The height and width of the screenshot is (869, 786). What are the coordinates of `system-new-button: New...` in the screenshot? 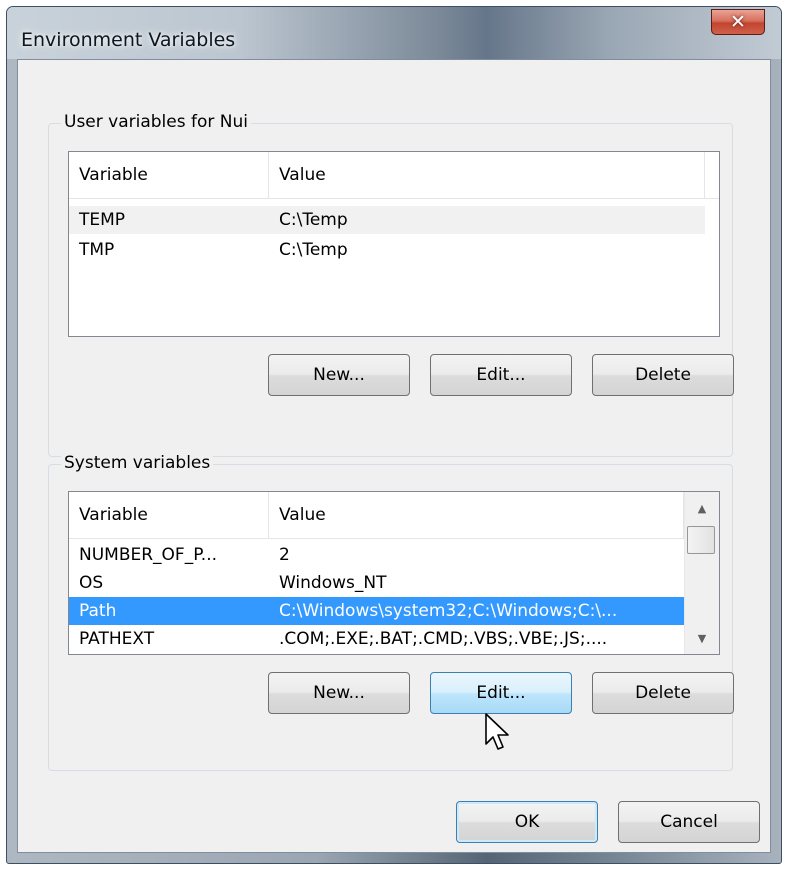 It's located at (339, 693).